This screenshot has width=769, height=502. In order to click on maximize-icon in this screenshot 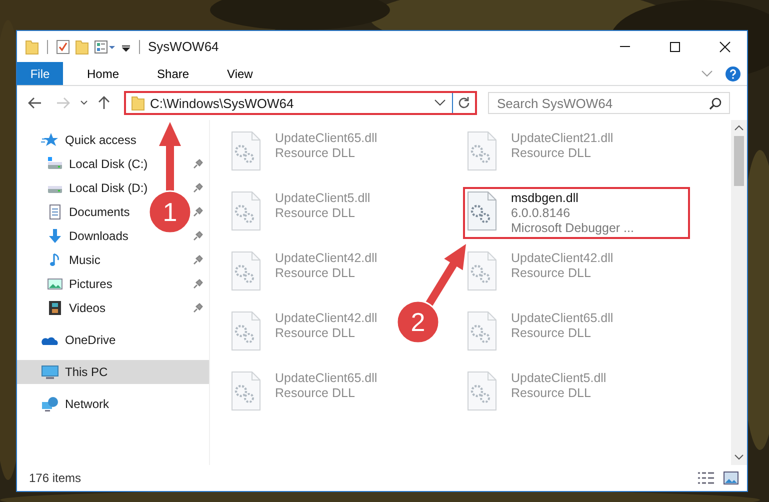, I will do `click(674, 46)`.